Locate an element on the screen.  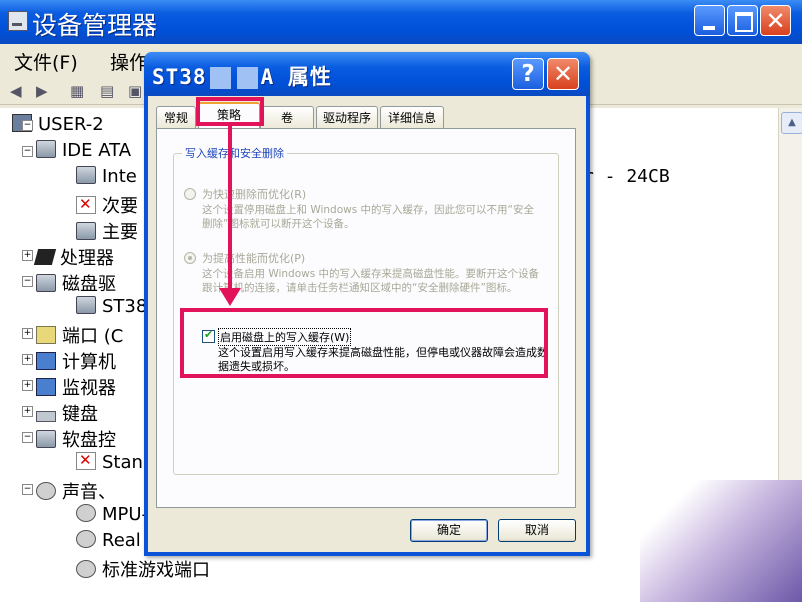
hard-disk-icon is located at coordinates (86, 305).